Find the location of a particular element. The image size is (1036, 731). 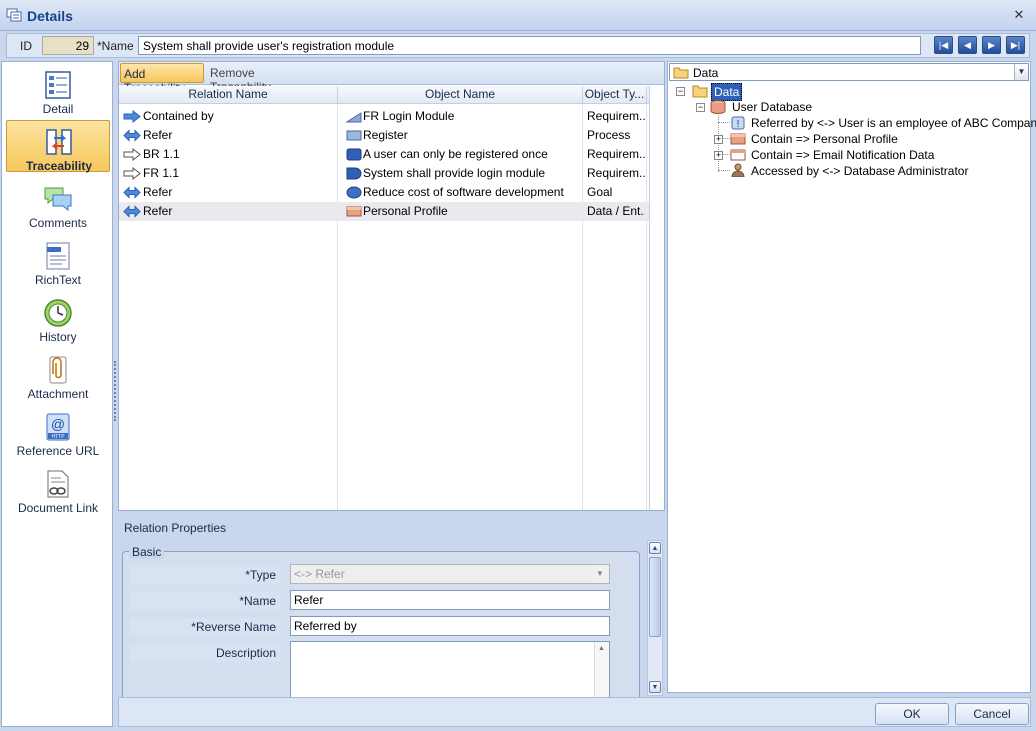

relation-properties-title: Relation Properties is located at coordinates (175, 528).